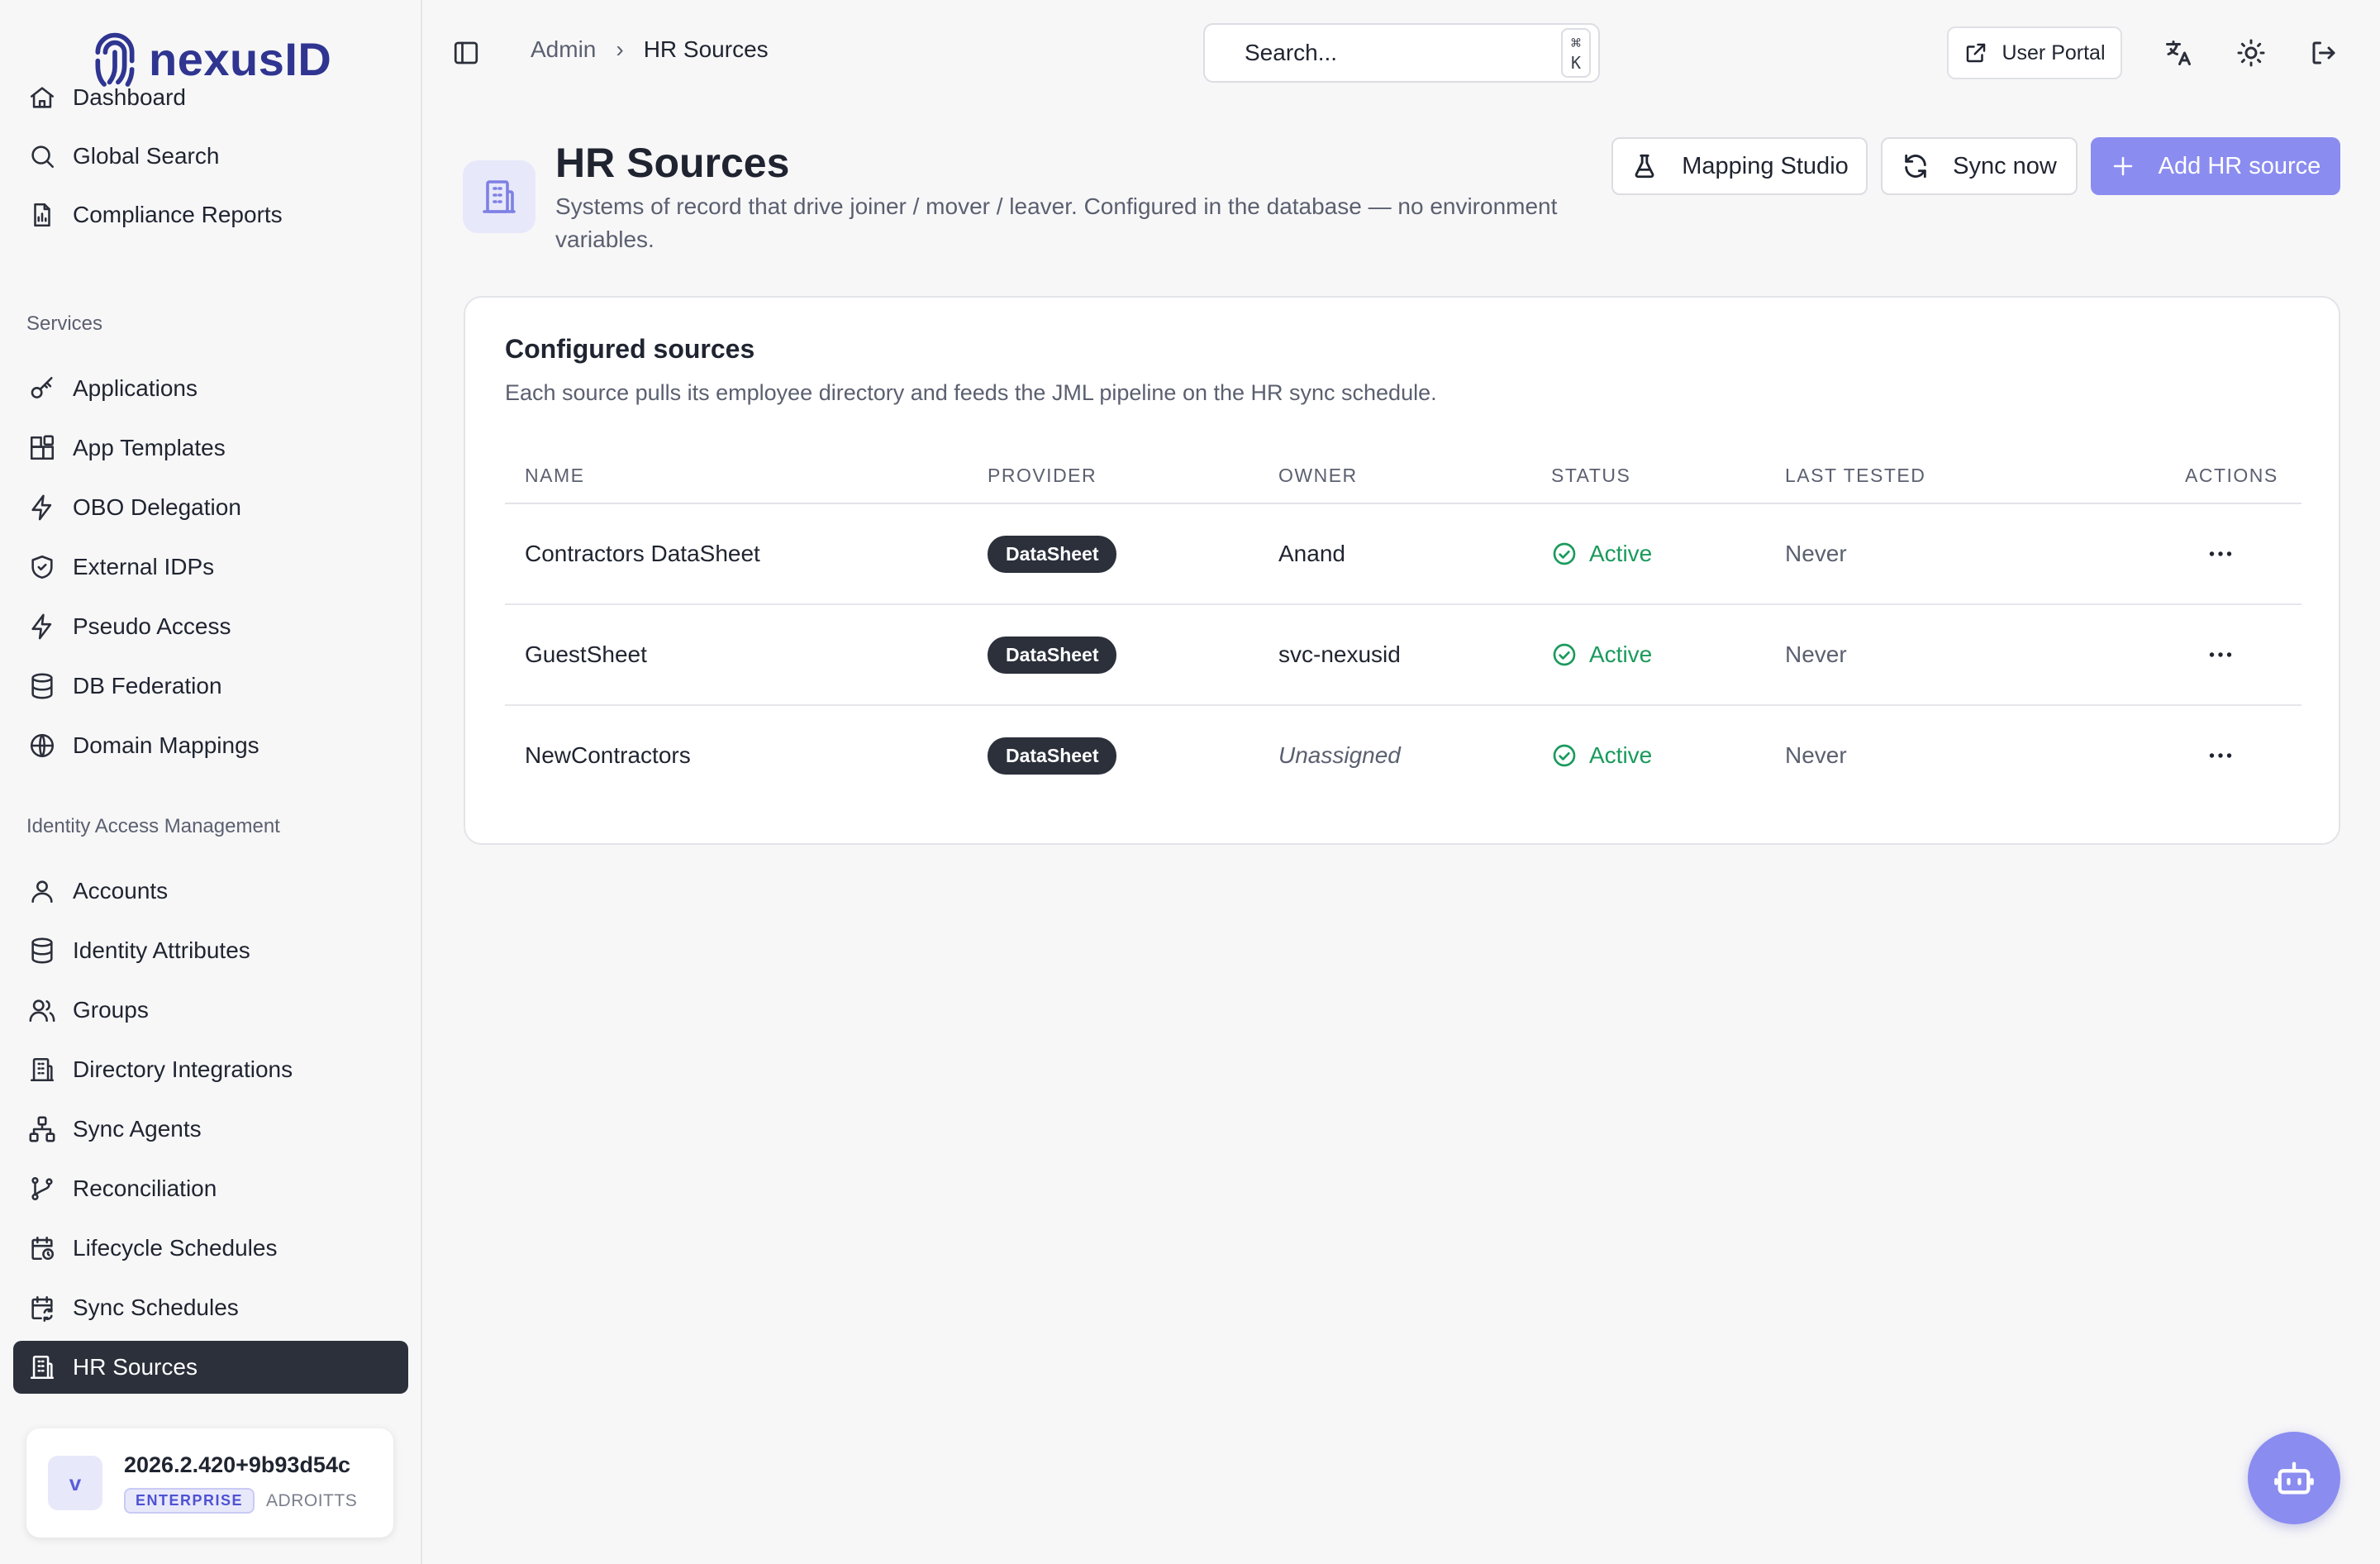 The height and width of the screenshot is (1564, 2380). I want to click on add-hr-source-button: Add HR source, so click(2215, 166).